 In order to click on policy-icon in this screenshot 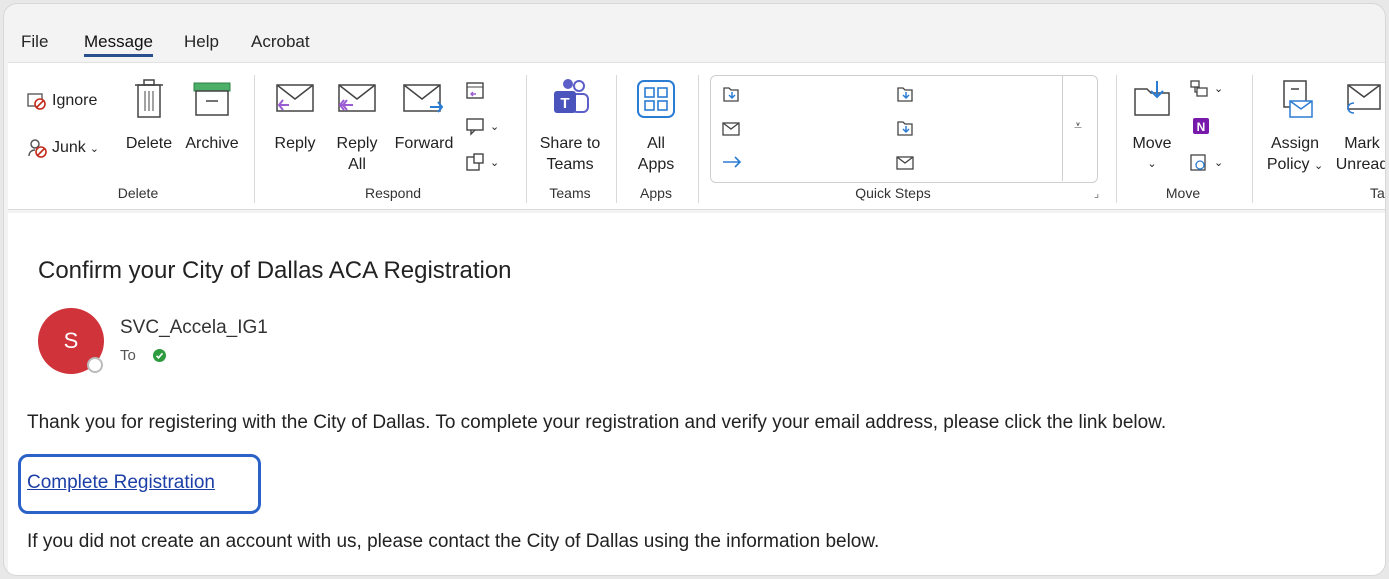, I will do `click(1298, 99)`.